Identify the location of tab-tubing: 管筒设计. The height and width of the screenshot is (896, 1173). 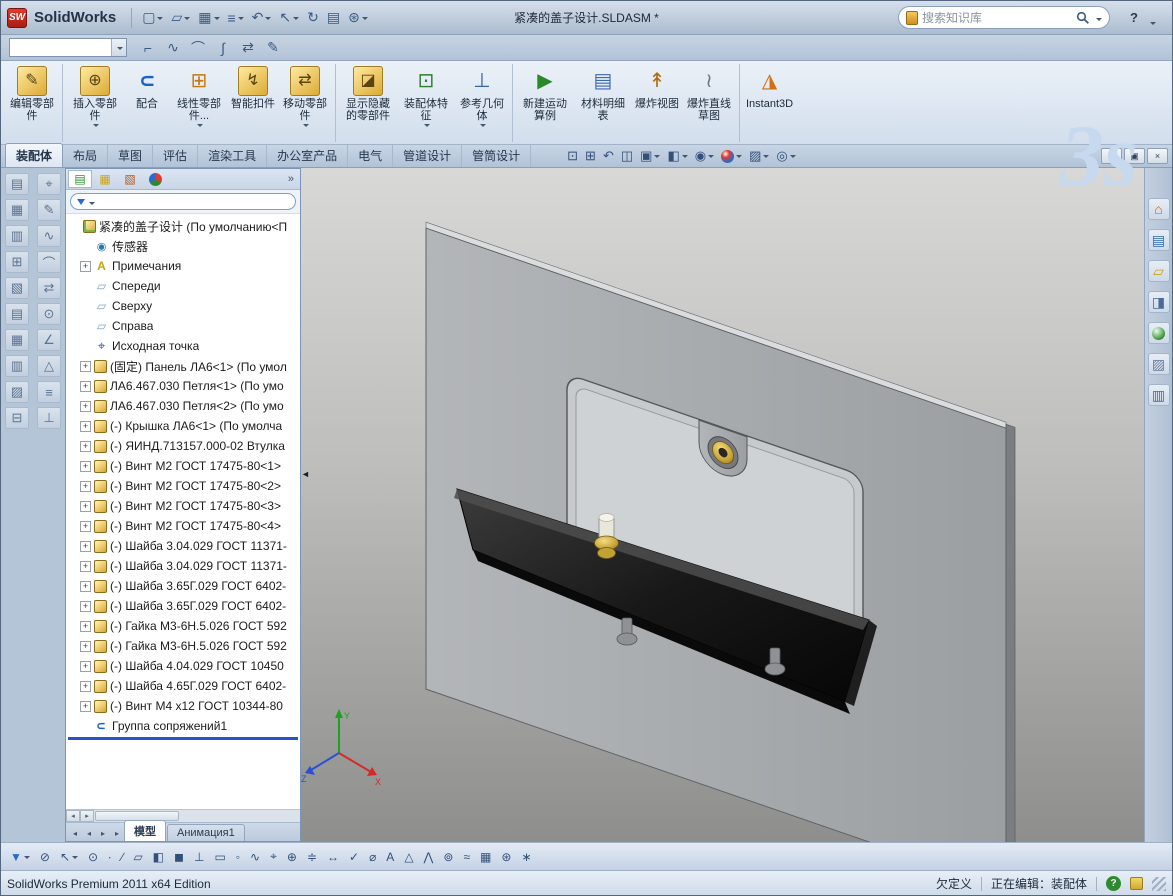
(497, 155).